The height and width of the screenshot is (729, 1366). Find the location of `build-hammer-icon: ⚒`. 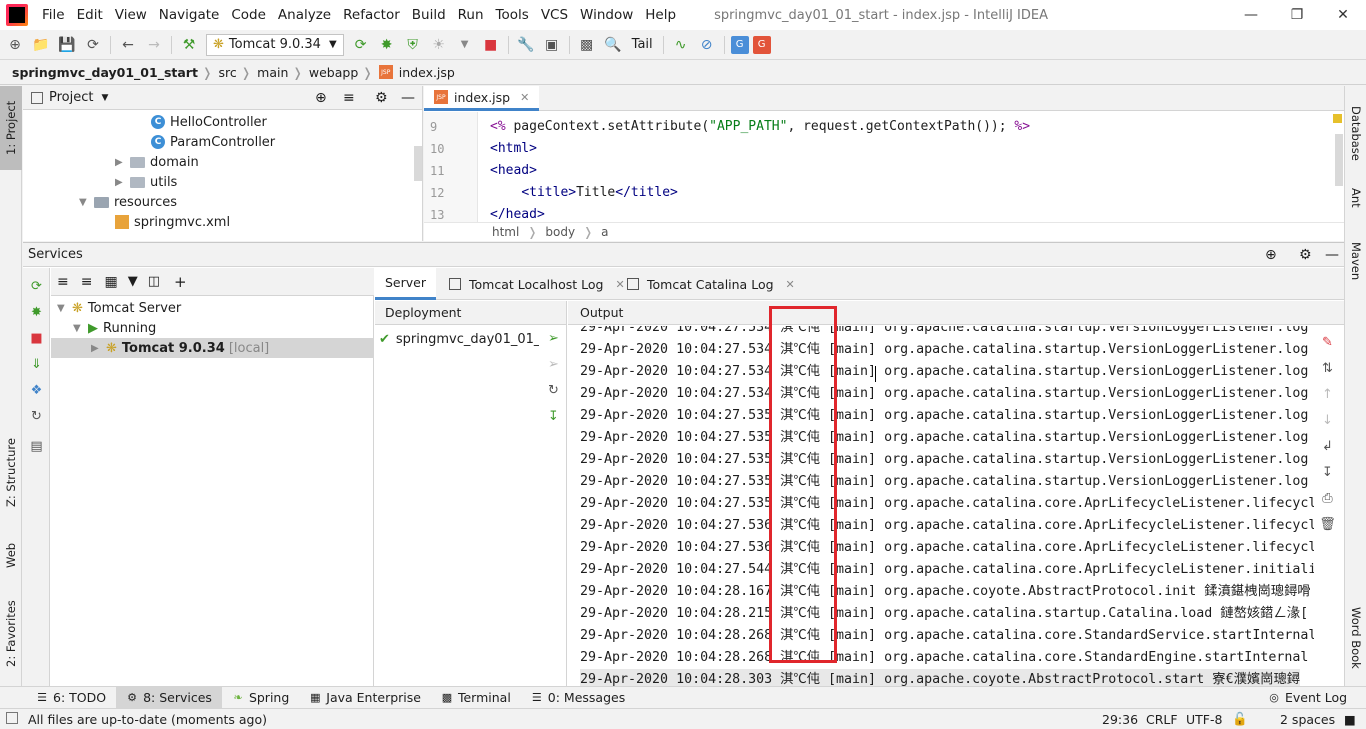

build-hammer-icon: ⚒ is located at coordinates (189, 45).